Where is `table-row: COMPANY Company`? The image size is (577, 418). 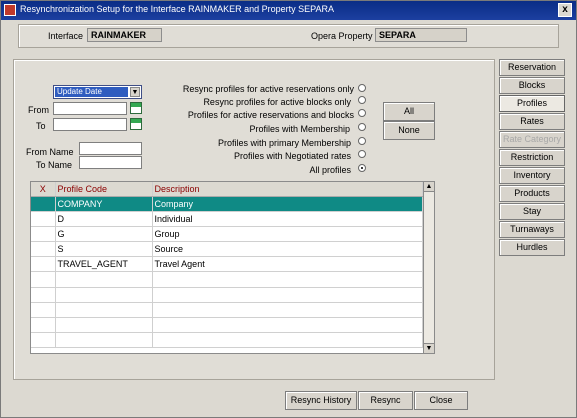
table-row: COMPANY Company is located at coordinates (227, 204).